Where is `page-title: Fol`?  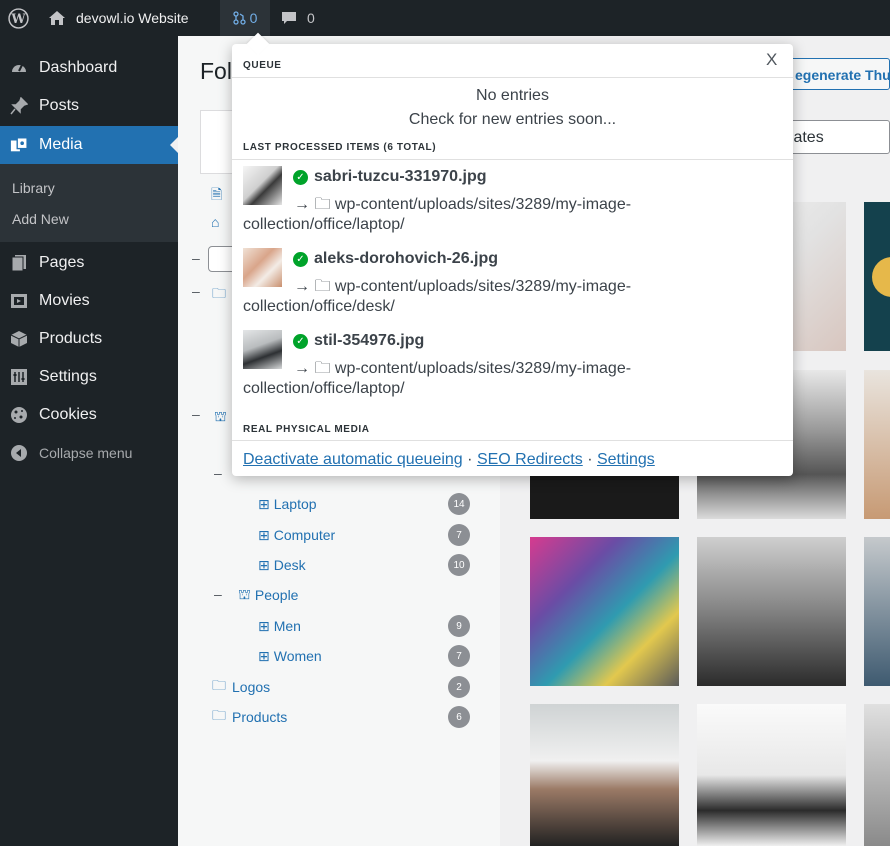 page-title: Fol is located at coordinates (216, 71).